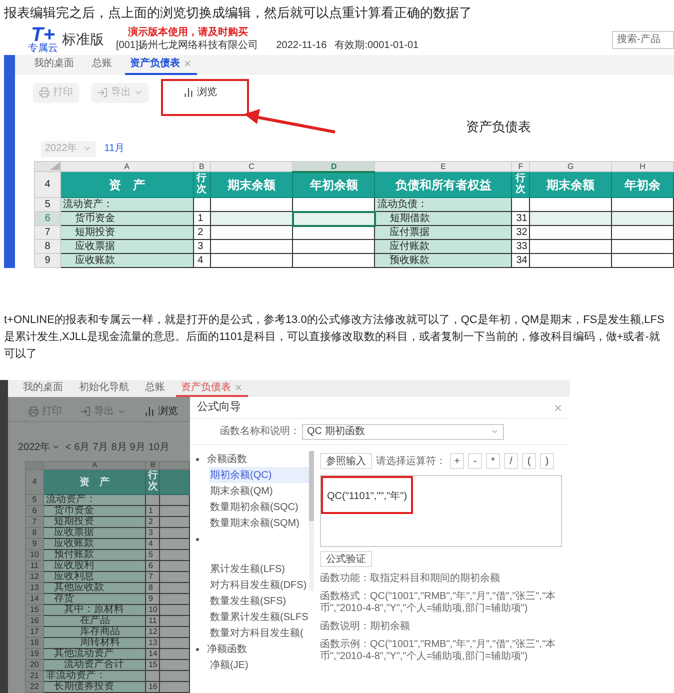 Image resolution: width=674 pixels, height=693 pixels. Describe the element at coordinates (403, 432) in the screenshot. I see `function-select: QC 期初函数` at that location.